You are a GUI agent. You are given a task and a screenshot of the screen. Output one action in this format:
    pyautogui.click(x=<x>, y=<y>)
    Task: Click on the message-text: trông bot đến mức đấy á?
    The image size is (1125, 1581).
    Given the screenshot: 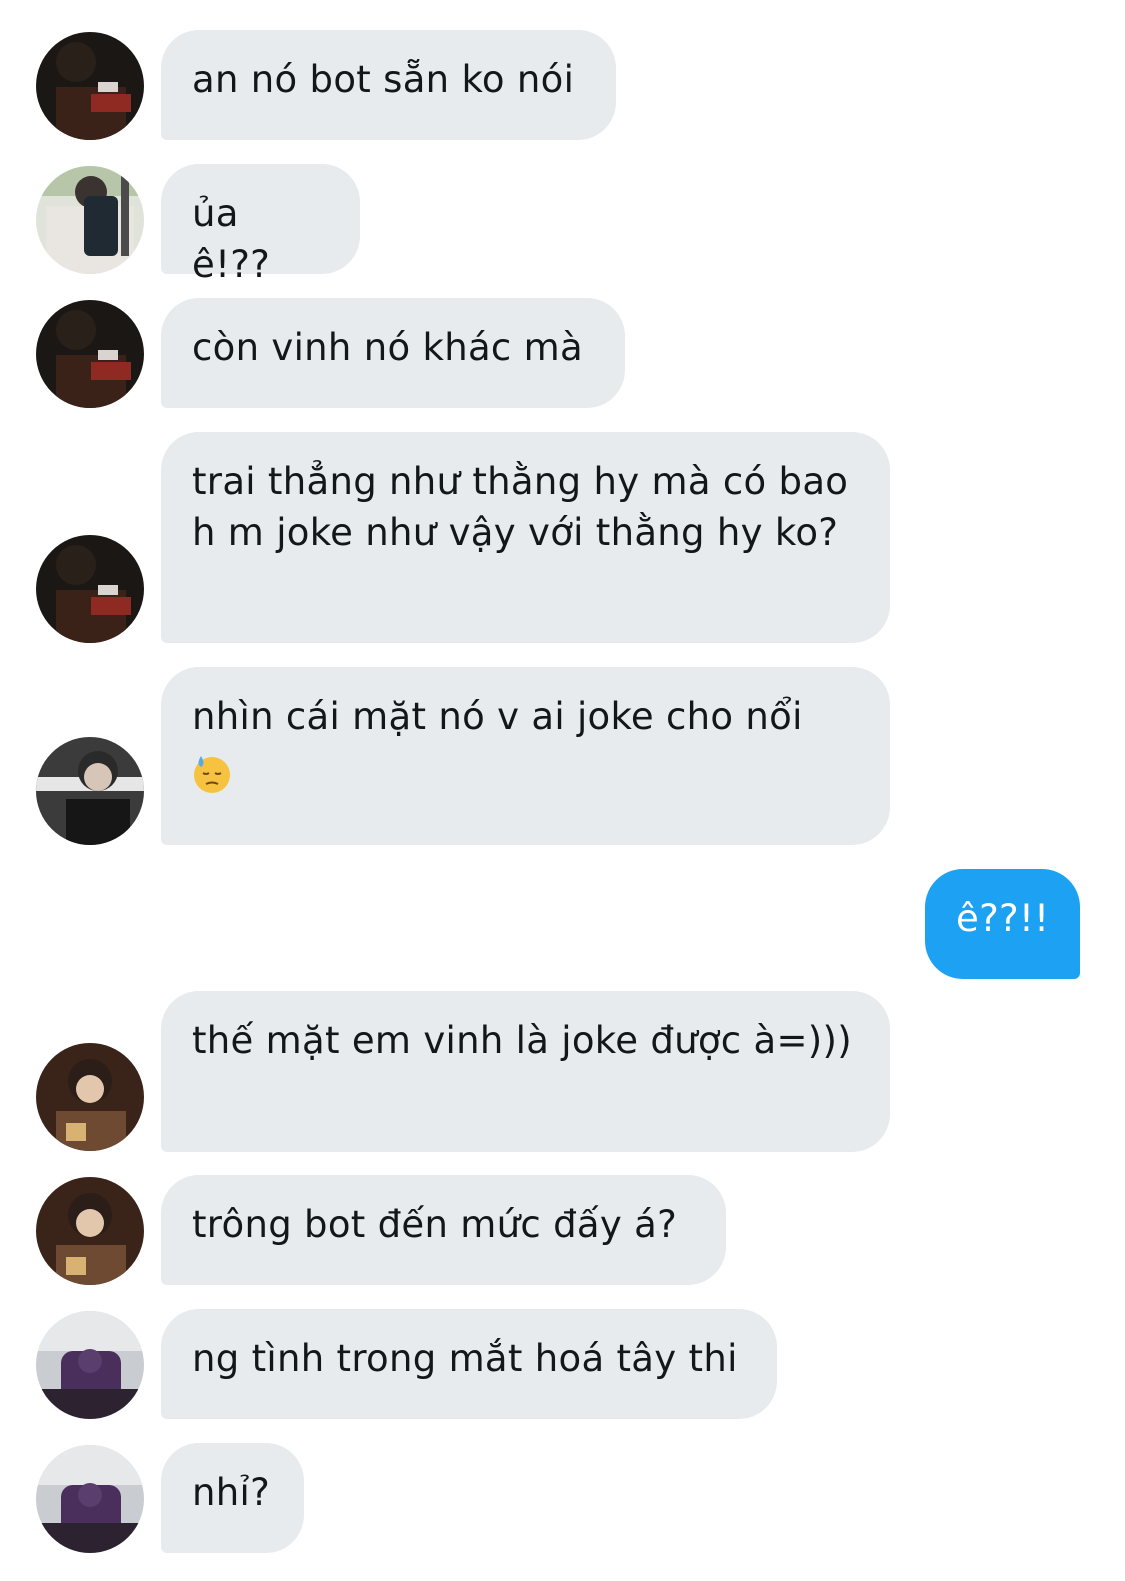 What is the action you would take?
    pyautogui.click(x=435, y=1224)
    